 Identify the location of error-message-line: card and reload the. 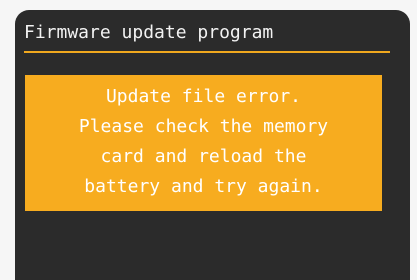
(203, 156).